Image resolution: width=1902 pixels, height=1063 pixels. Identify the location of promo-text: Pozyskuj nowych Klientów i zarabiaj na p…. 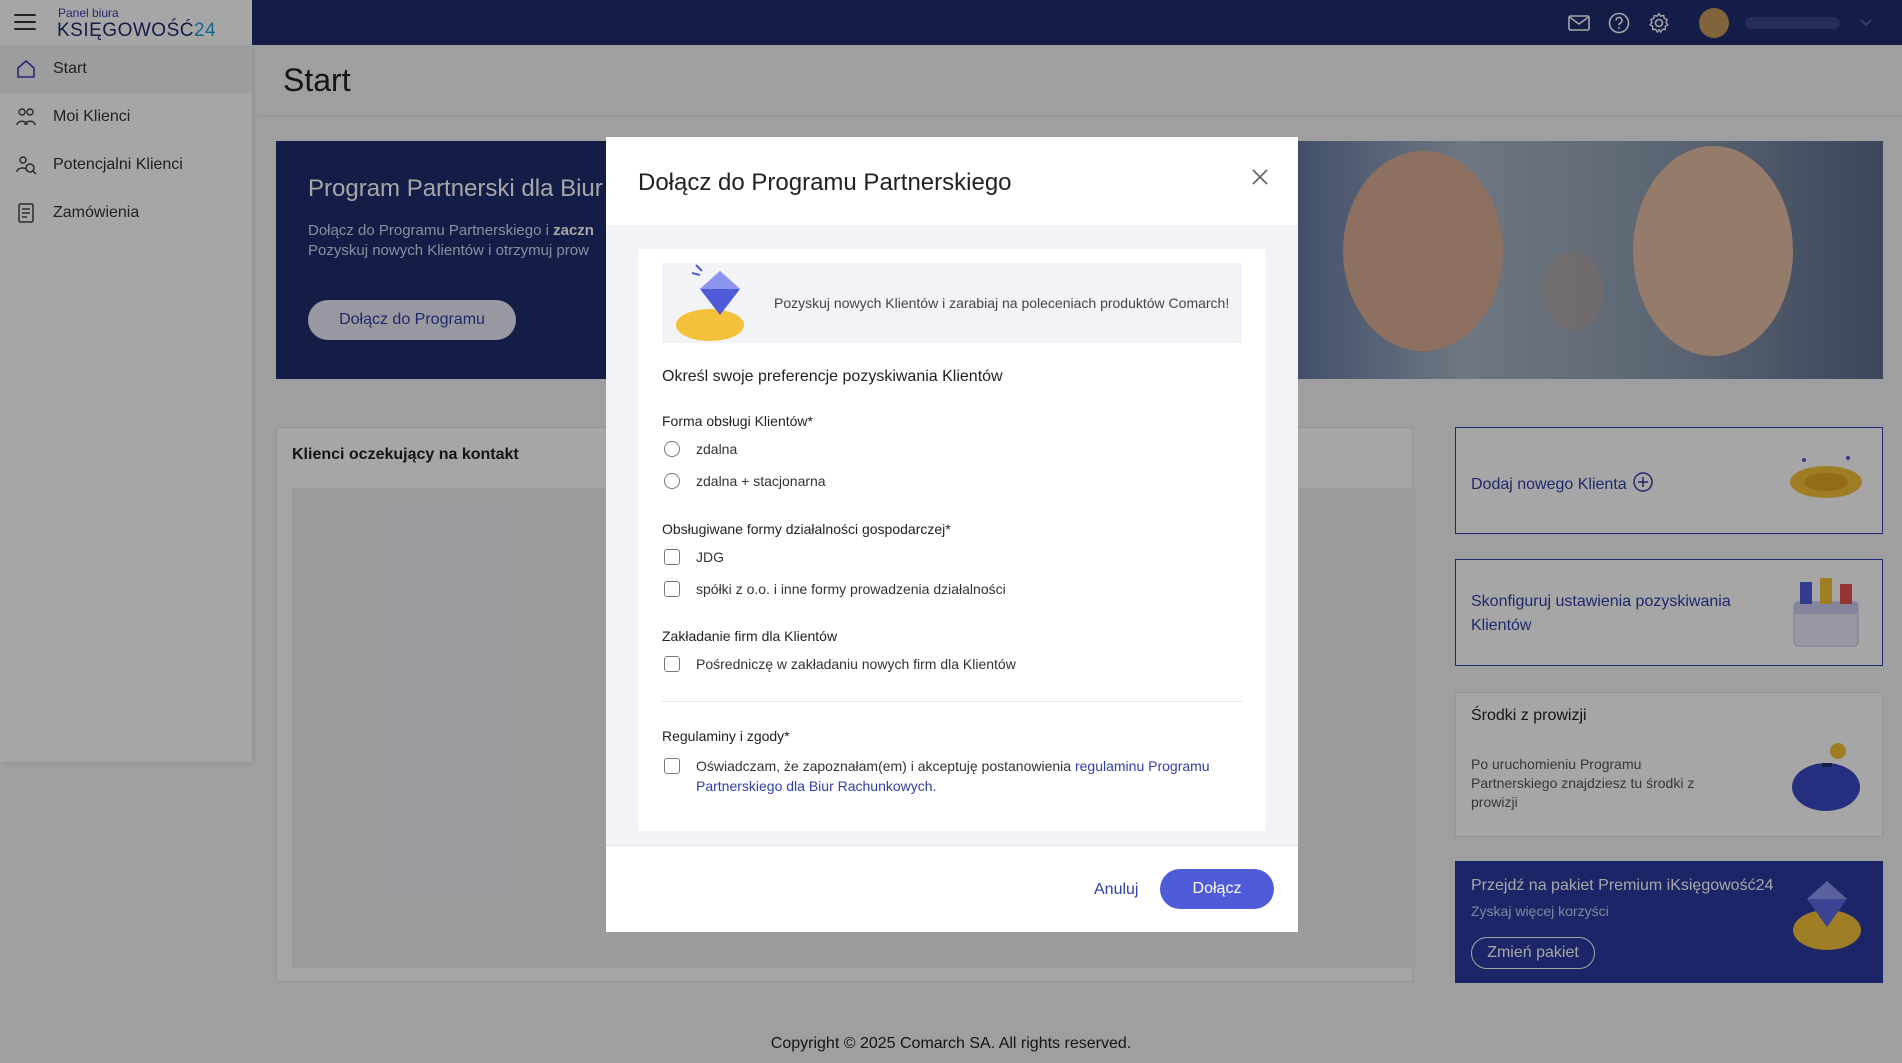
(1002, 303).